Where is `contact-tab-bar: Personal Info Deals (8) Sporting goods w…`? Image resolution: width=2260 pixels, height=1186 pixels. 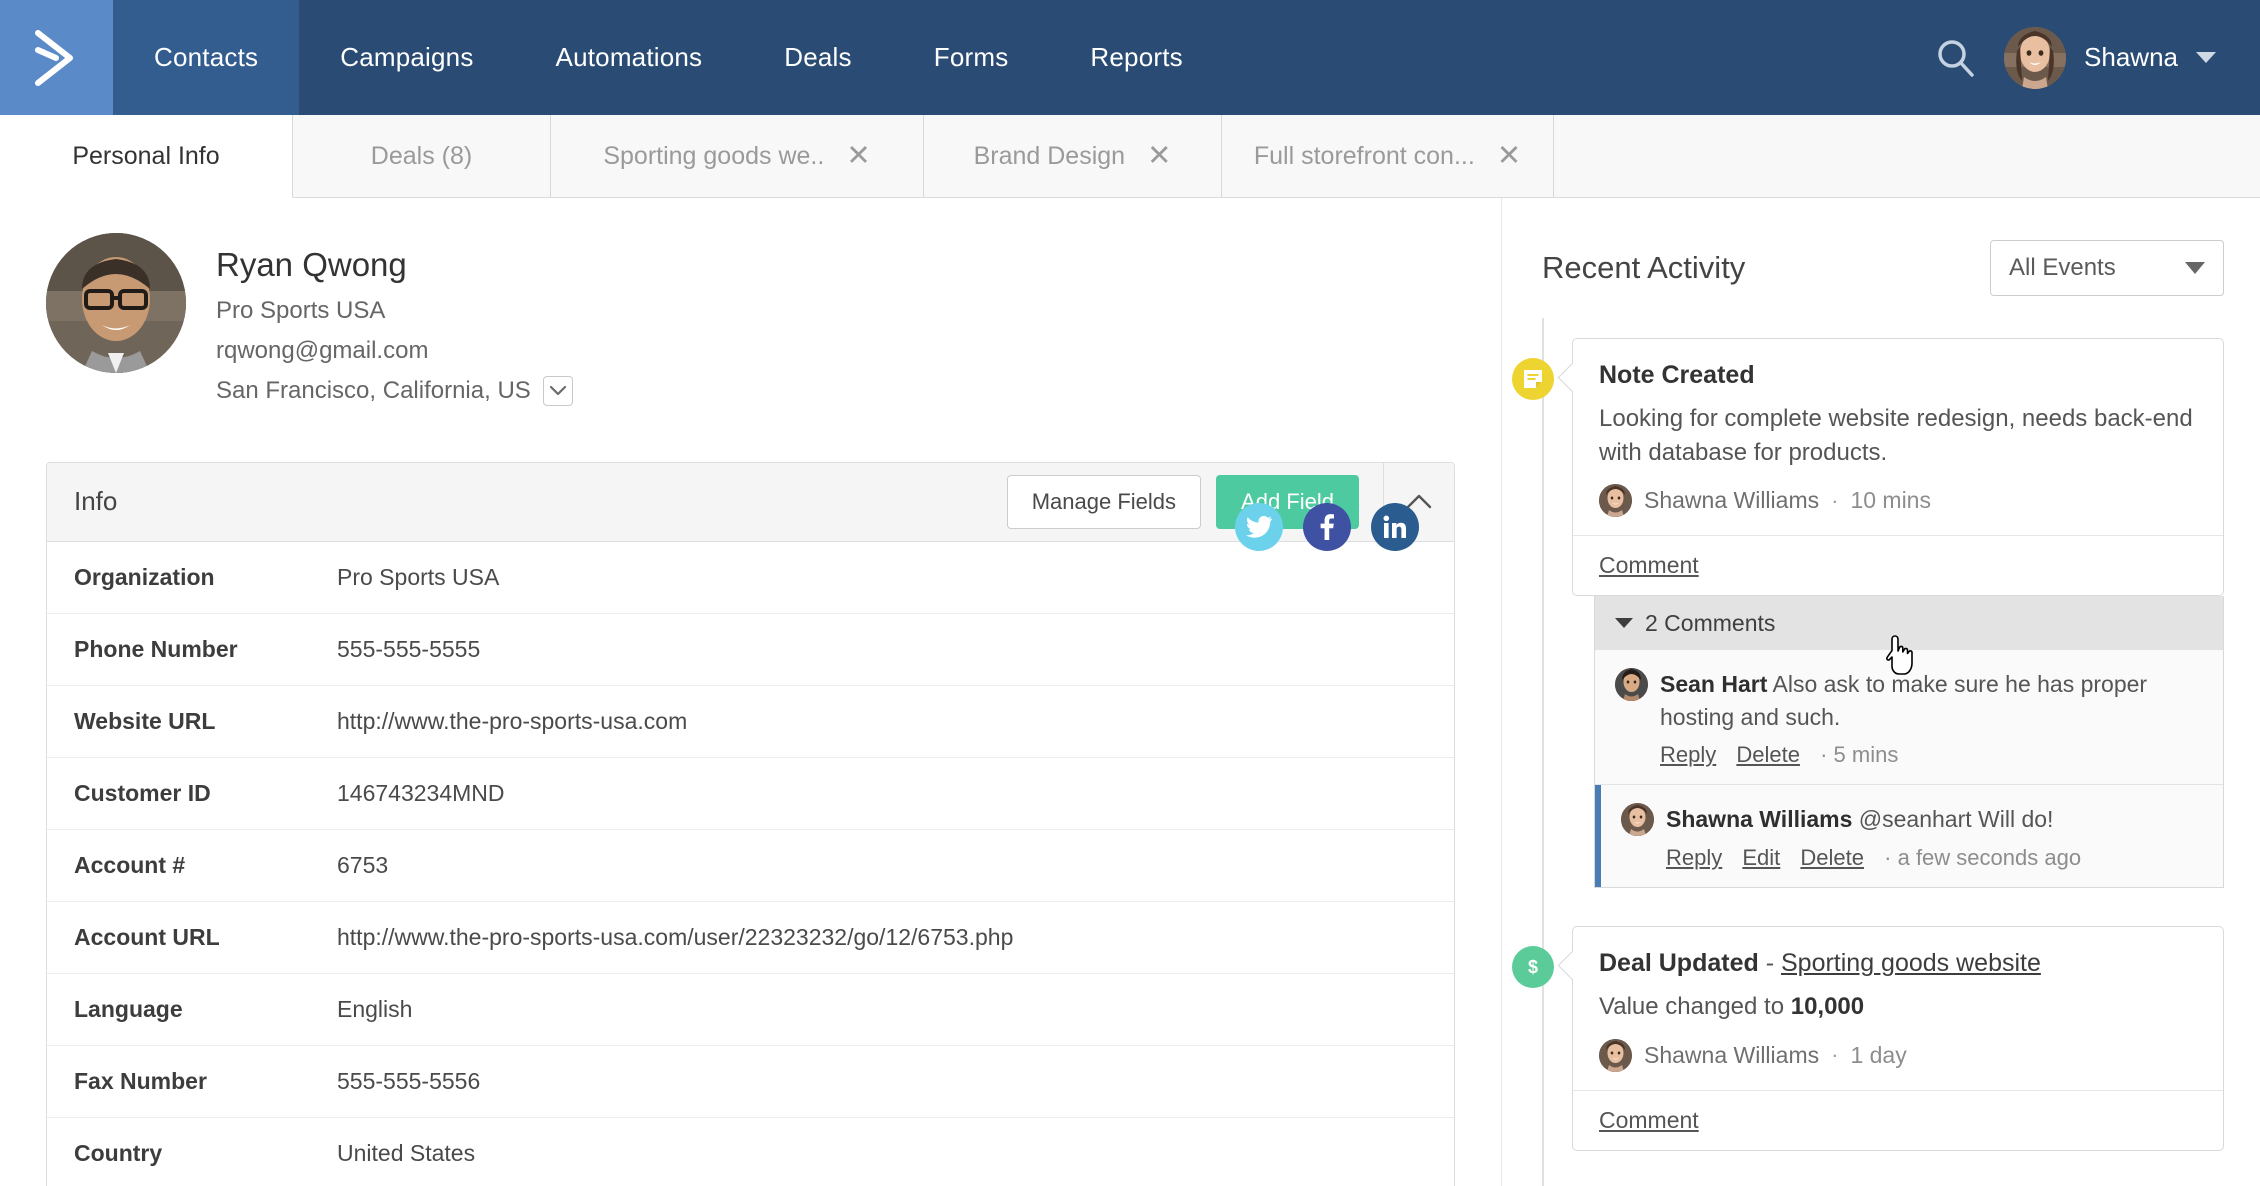
contact-tab-bar: Personal Info Deals (8) Sporting goods w… is located at coordinates (1130, 156).